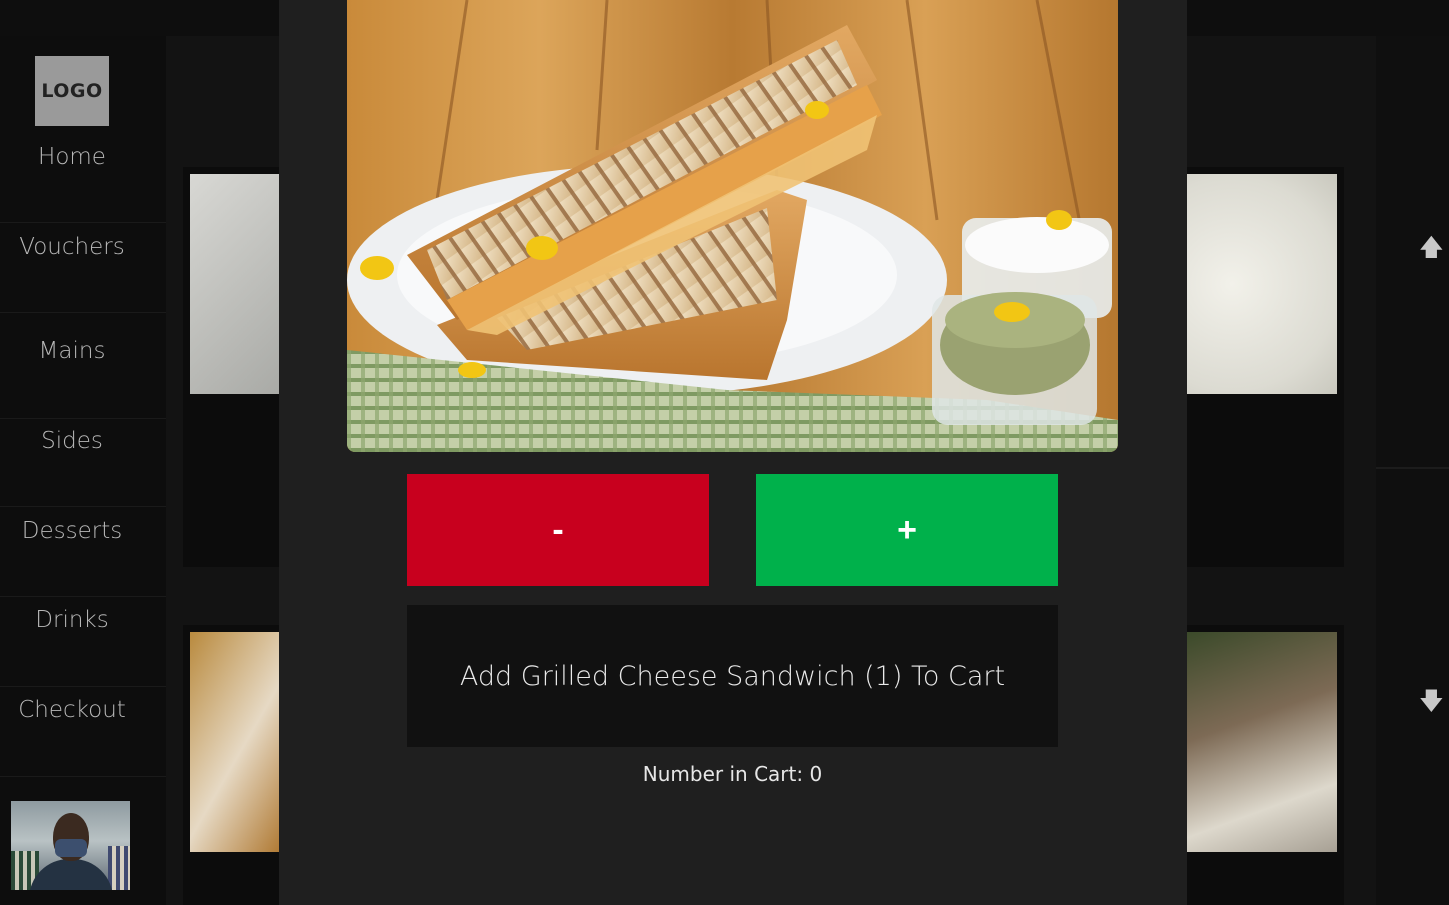 The width and height of the screenshot is (1449, 905). I want to click on cart-count-text: Number in Cart: 0, so click(732, 774).